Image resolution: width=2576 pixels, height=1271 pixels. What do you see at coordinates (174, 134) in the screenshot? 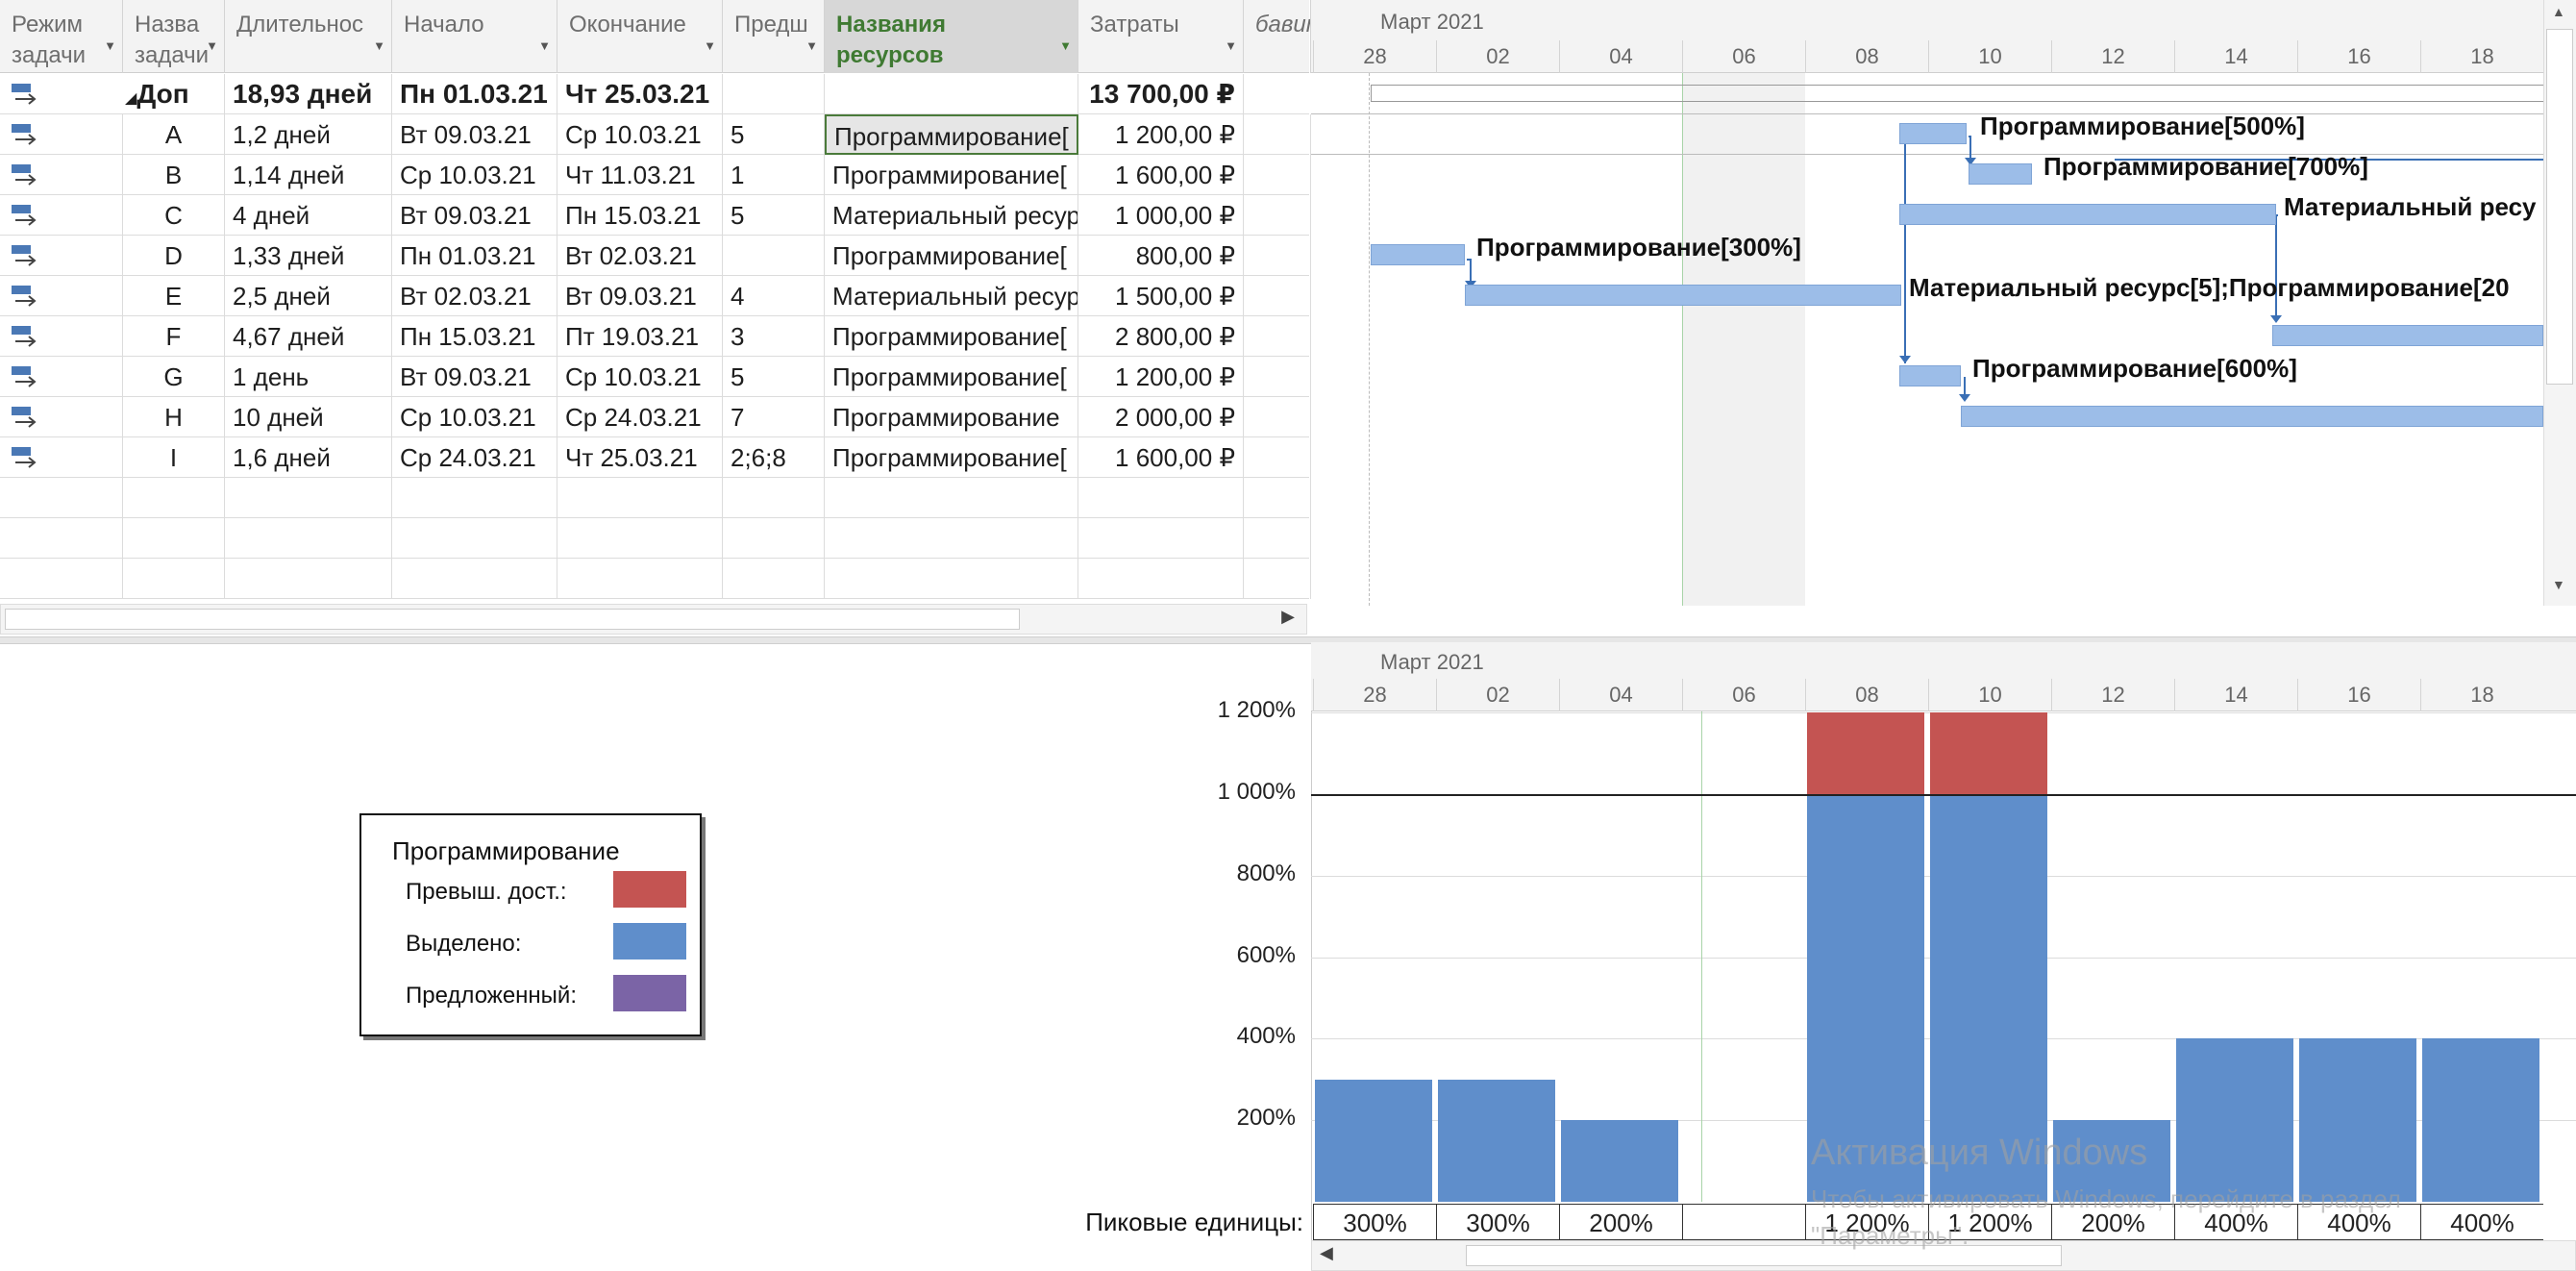
I see `cell-name: A` at bounding box center [174, 134].